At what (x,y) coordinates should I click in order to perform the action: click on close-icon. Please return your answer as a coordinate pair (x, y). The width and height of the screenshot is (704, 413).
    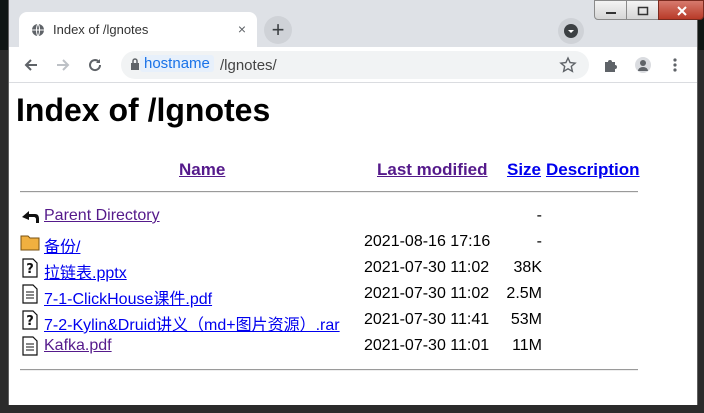
    Looking at the image, I should click on (682, 11).